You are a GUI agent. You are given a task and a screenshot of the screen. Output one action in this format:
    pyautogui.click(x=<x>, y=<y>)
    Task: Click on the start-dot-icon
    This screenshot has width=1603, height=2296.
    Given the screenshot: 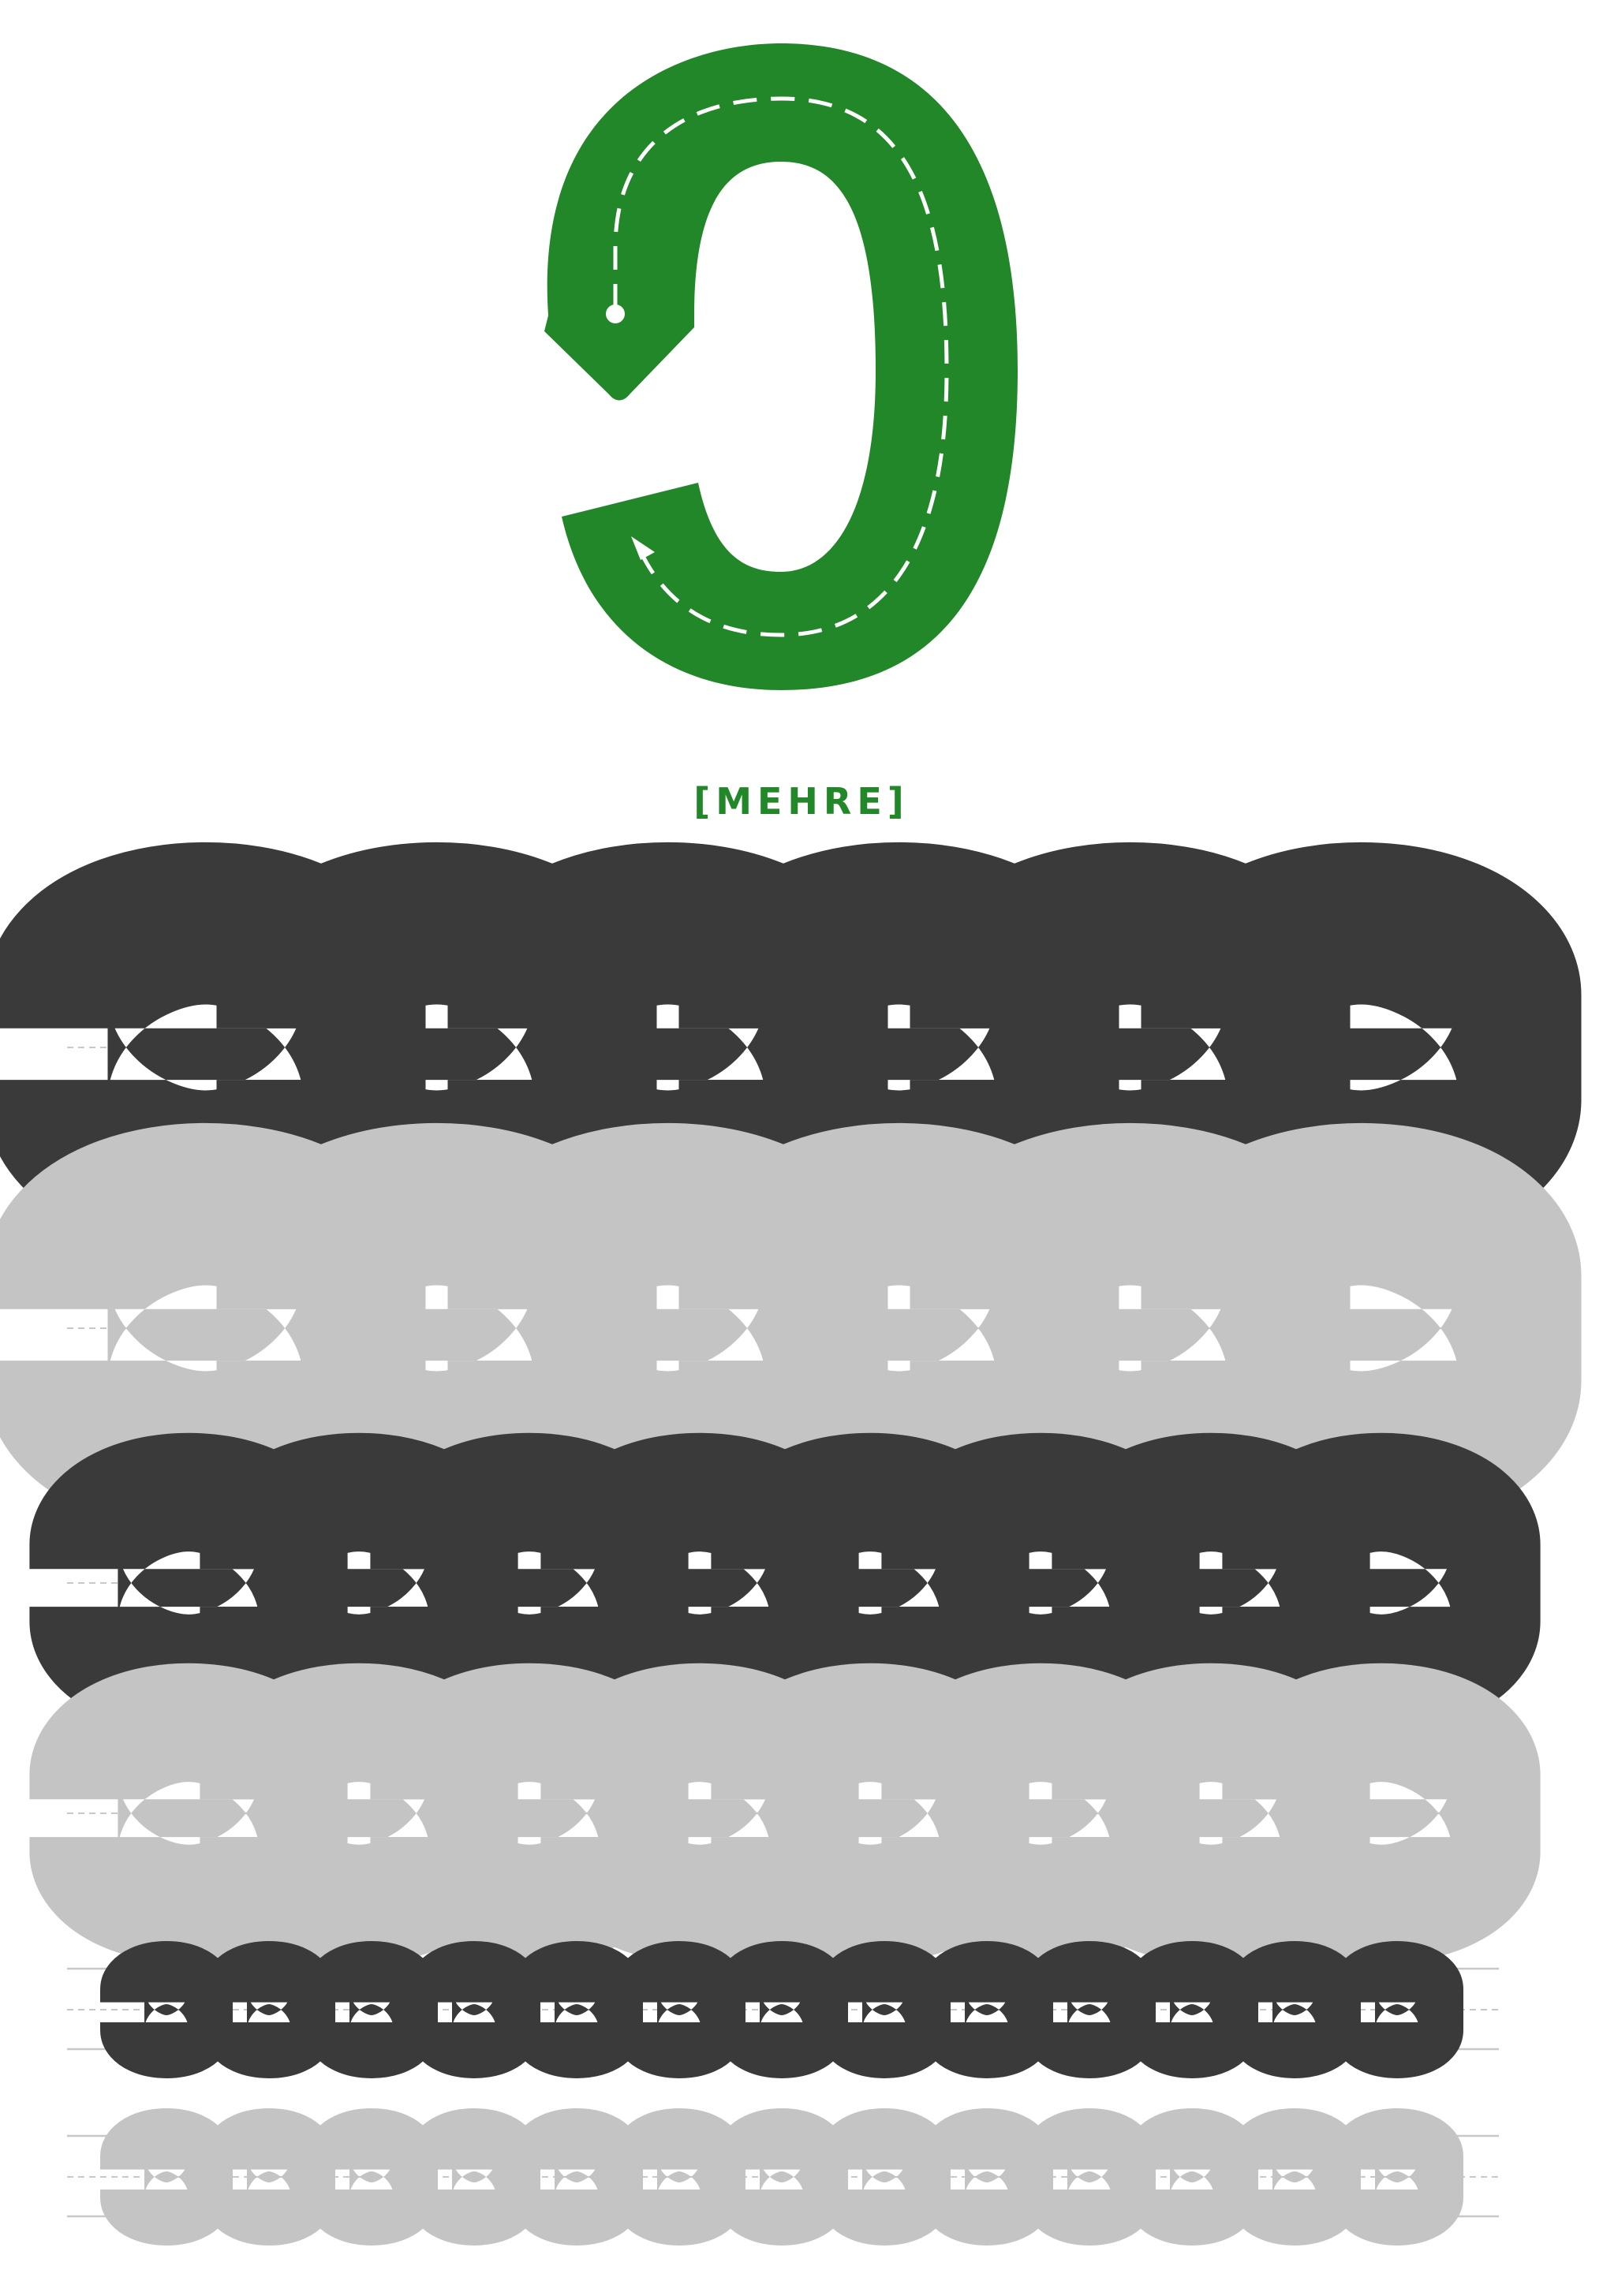 What is the action you would take?
    pyautogui.click(x=615, y=313)
    